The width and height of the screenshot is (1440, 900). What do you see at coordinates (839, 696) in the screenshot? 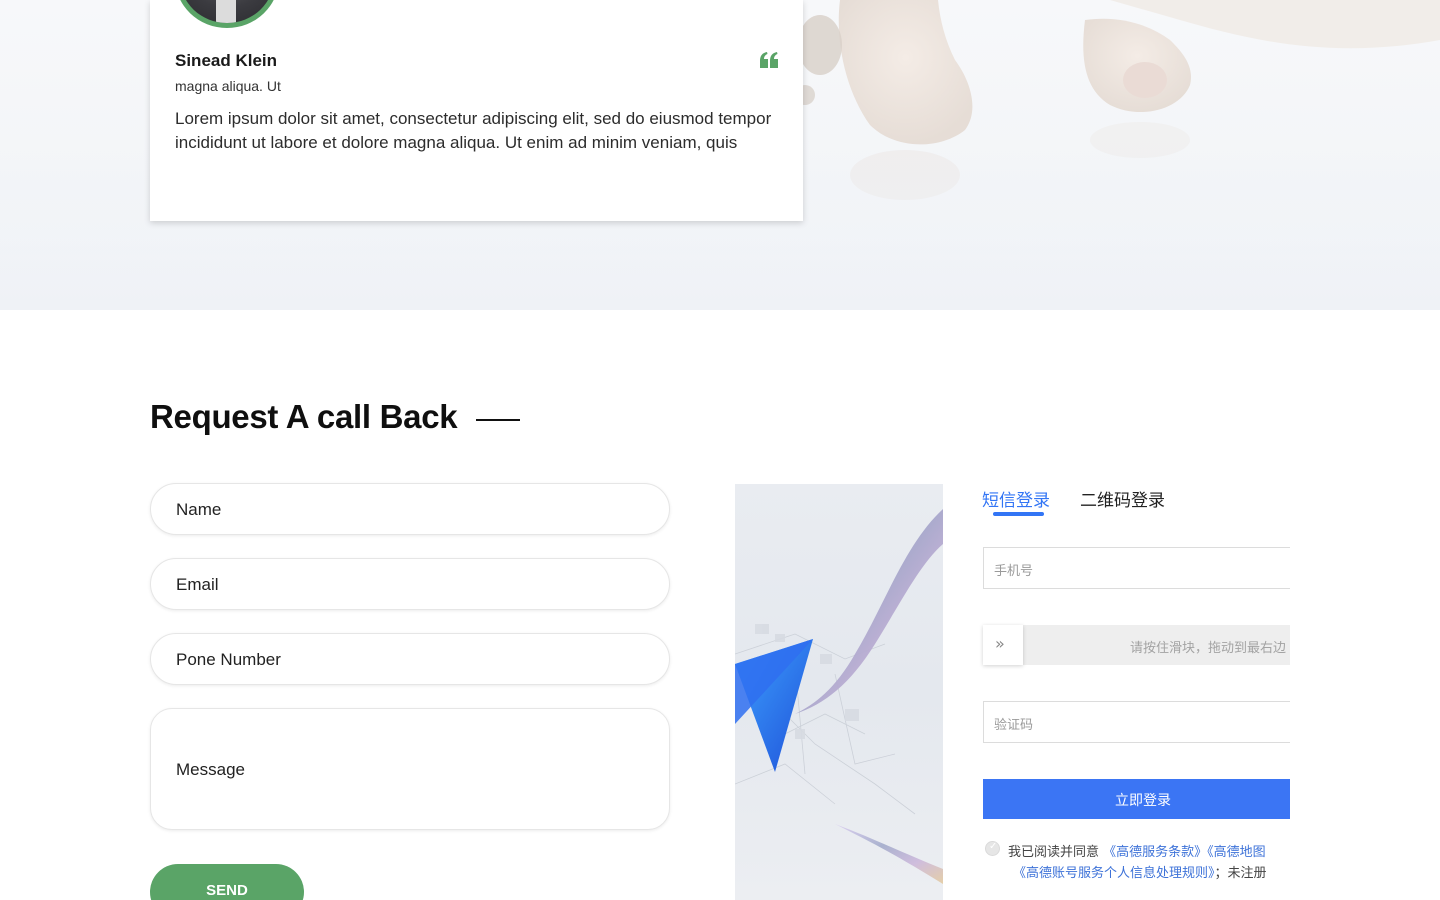
I see `paper-plane-illustration` at bounding box center [839, 696].